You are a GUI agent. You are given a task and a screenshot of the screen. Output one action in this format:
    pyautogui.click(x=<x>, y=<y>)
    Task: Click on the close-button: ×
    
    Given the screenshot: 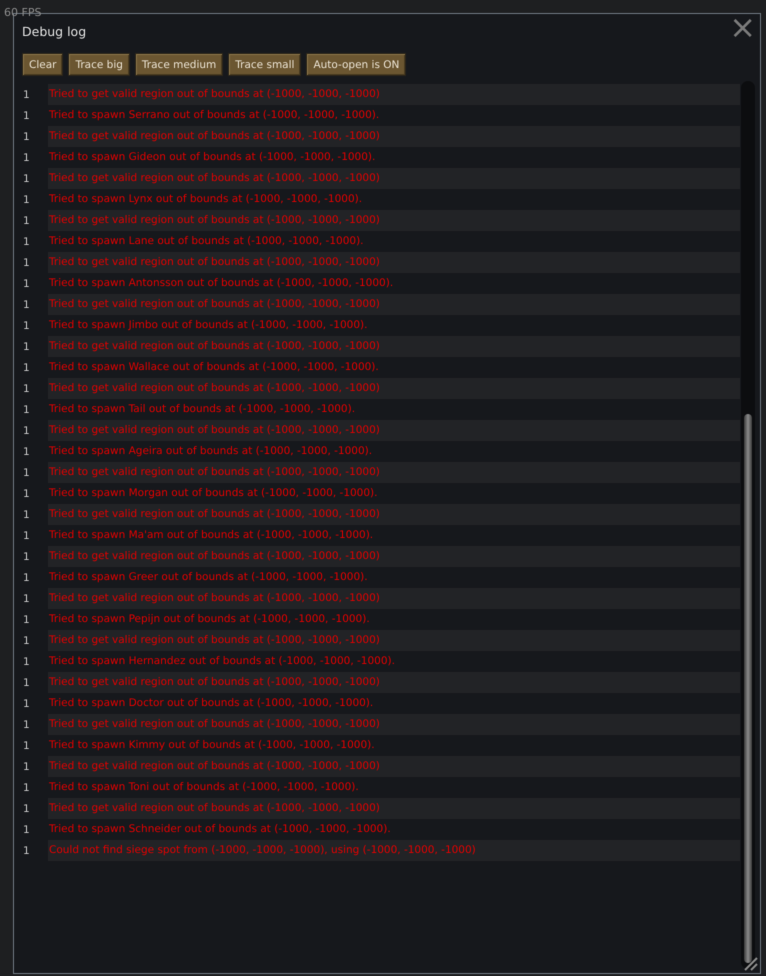 What is the action you would take?
    pyautogui.click(x=742, y=27)
    